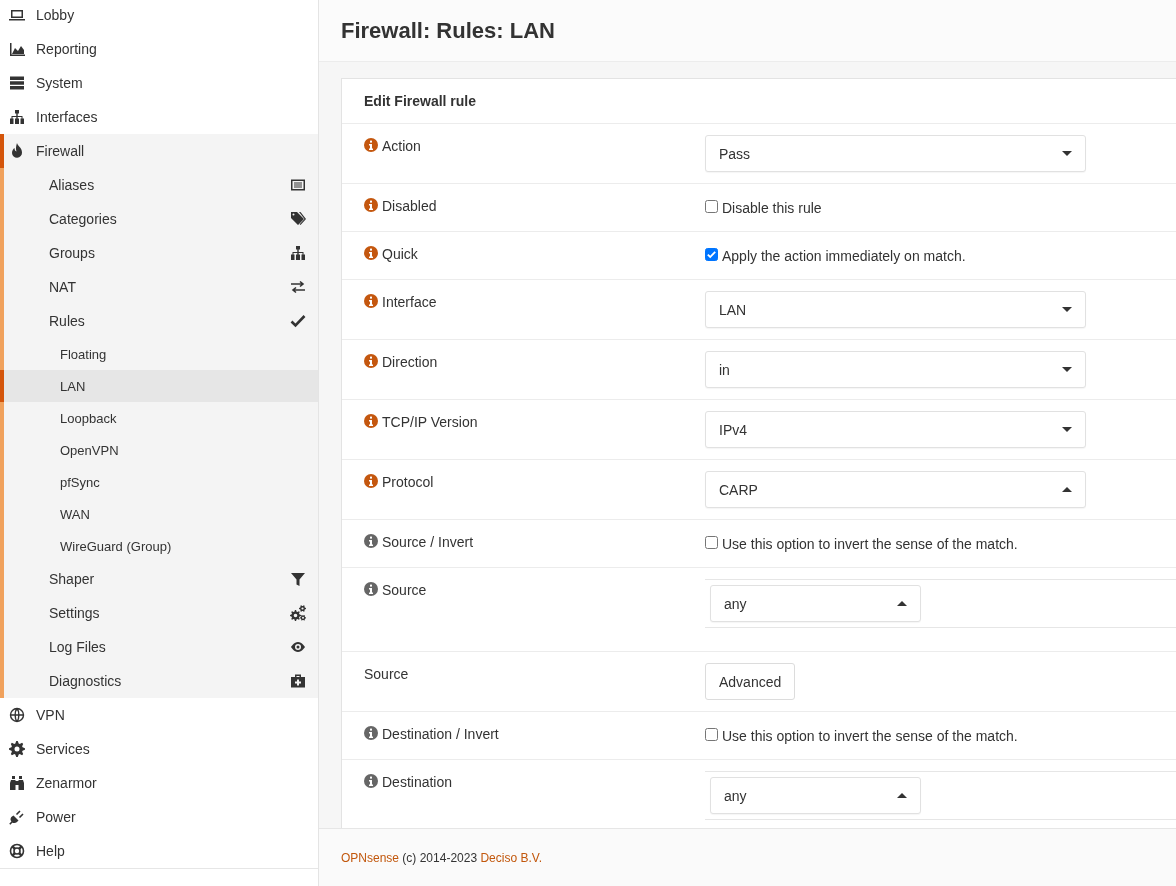 The image size is (1176, 886). I want to click on page-title: Firewall: Rules: LAN, so click(448, 30).